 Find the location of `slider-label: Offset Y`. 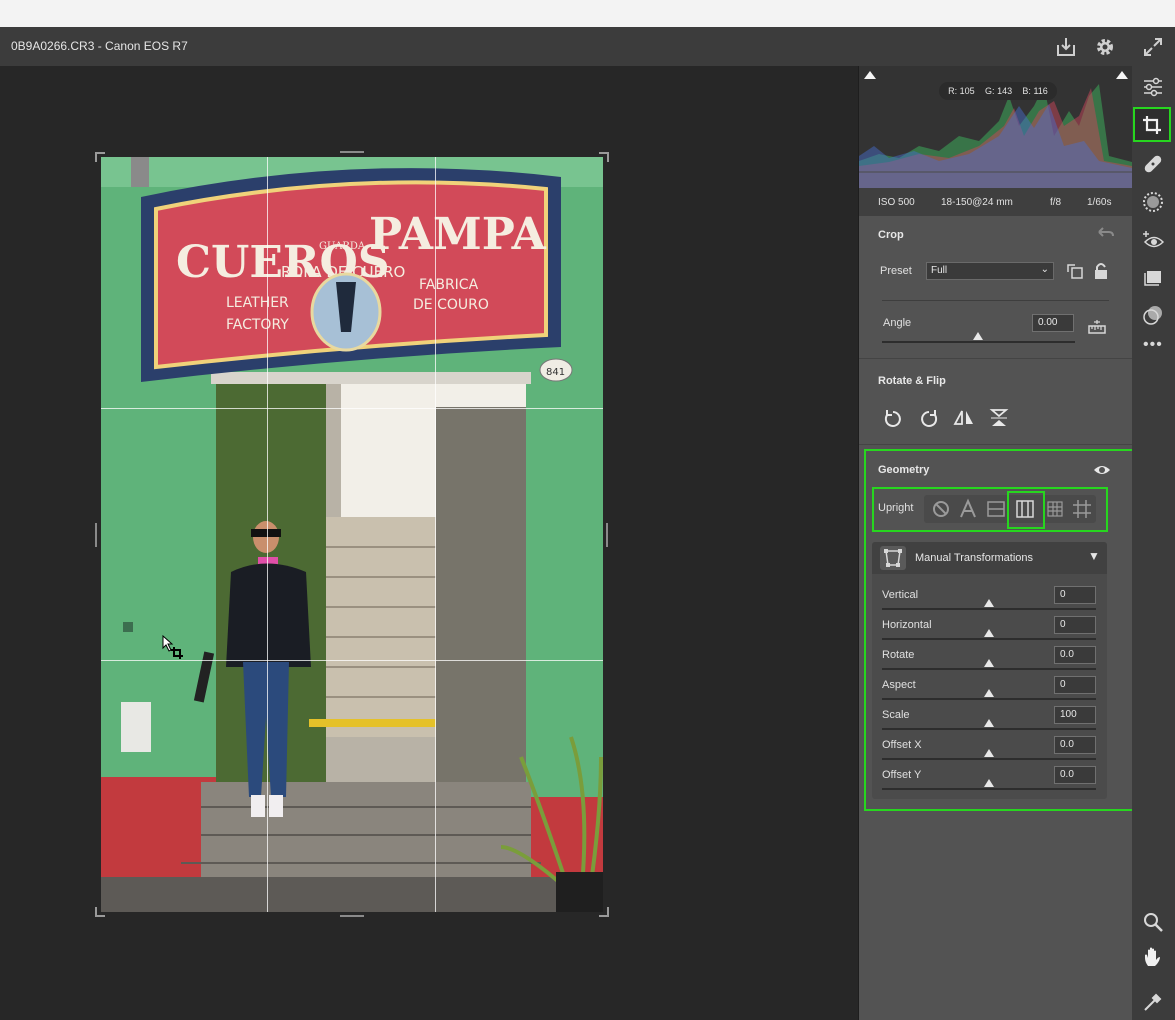

slider-label: Offset Y is located at coordinates (902, 775).